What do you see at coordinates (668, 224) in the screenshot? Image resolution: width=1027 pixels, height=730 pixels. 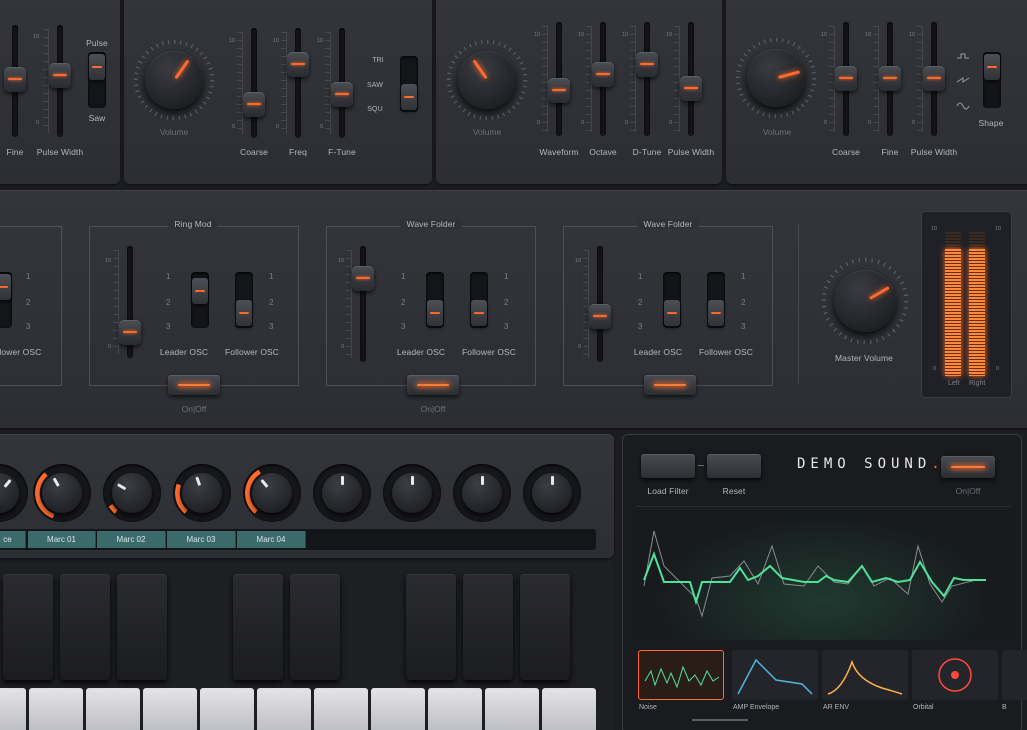 I see `wave-folder-2-title: Wave Folder` at bounding box center [668, 224].